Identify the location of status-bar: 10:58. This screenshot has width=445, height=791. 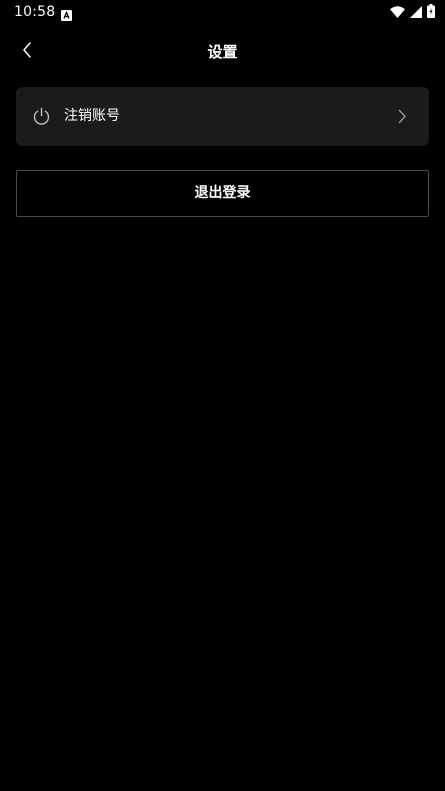
(222, 12).